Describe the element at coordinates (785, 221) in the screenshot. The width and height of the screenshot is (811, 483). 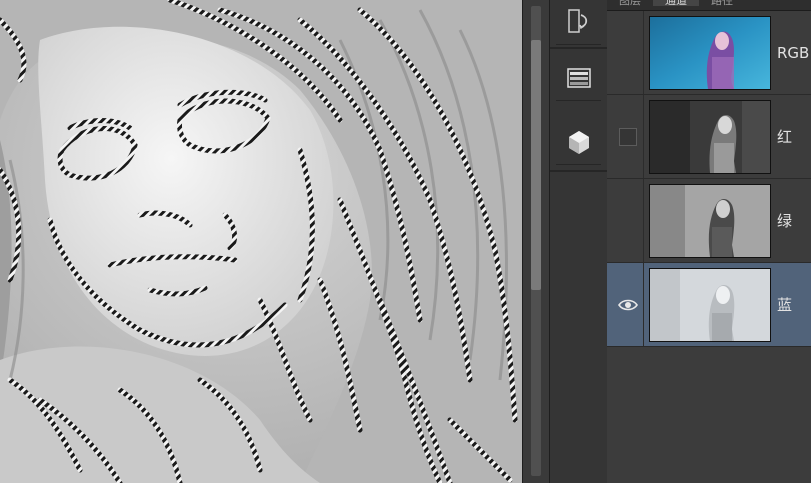
I see `channel-name: 绿` at that location.